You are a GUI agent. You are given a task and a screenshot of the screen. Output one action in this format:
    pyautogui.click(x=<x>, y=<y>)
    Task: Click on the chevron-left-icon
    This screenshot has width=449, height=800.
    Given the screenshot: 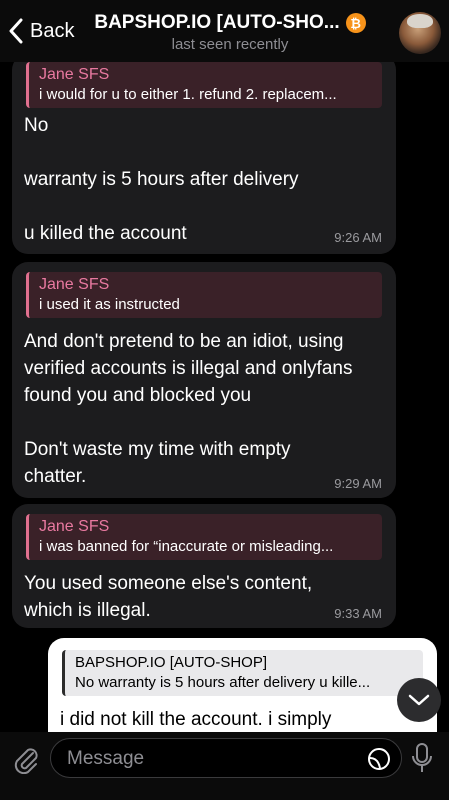 What is the action you would take?
    pyautogui.click(x=16, y=31)
    